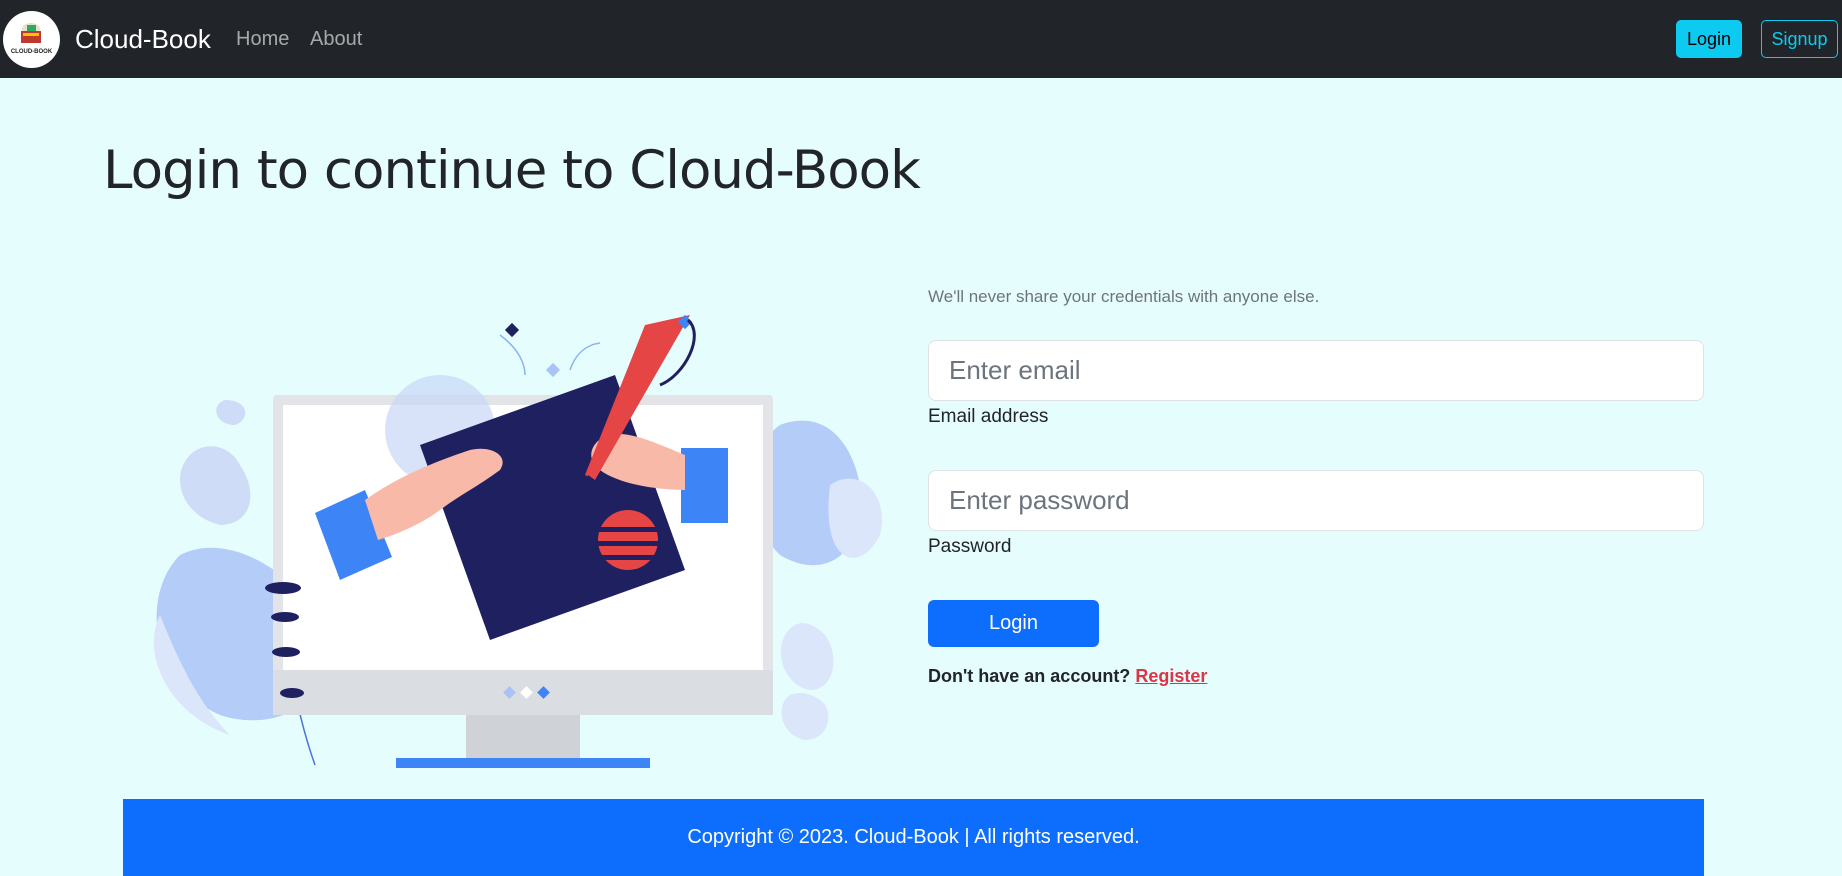 This screenshot has width=1842, height=876. What do you see at coordinates (262, 39) in the screenshot?
I see `nav-link-home: Home` at bounding box center [262, 39].